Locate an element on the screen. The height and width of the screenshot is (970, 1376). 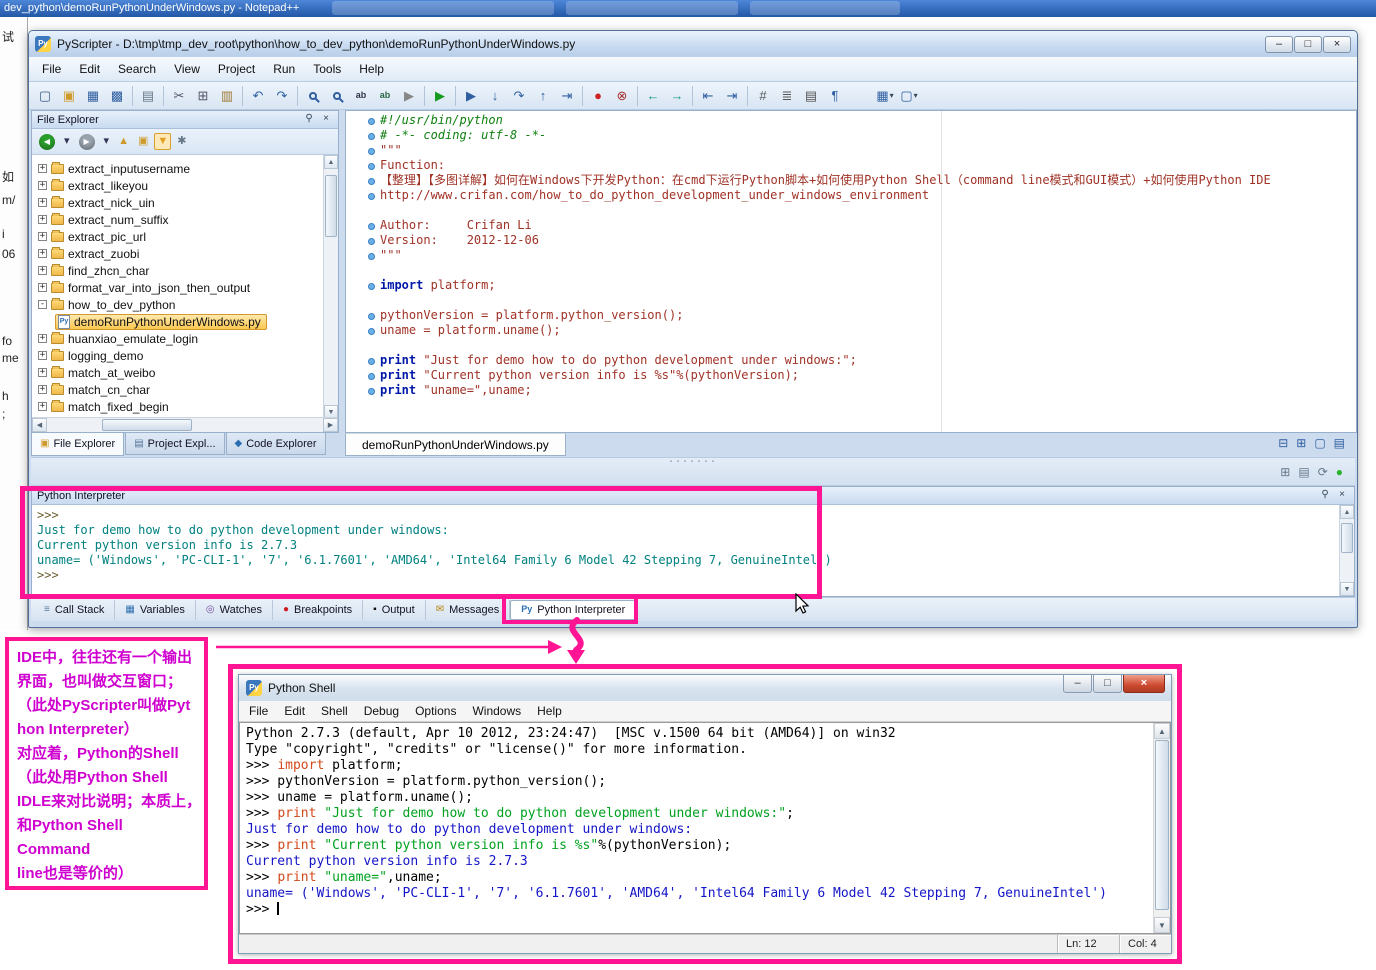
forward-icon: ▶ is located at coordinates (87, 142).